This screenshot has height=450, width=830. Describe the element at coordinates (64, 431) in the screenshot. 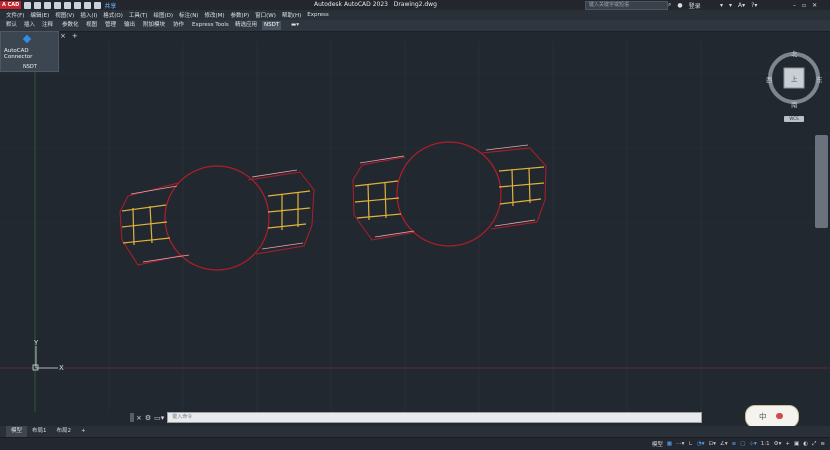

I see `tab-layout2: 布局2` at that location.